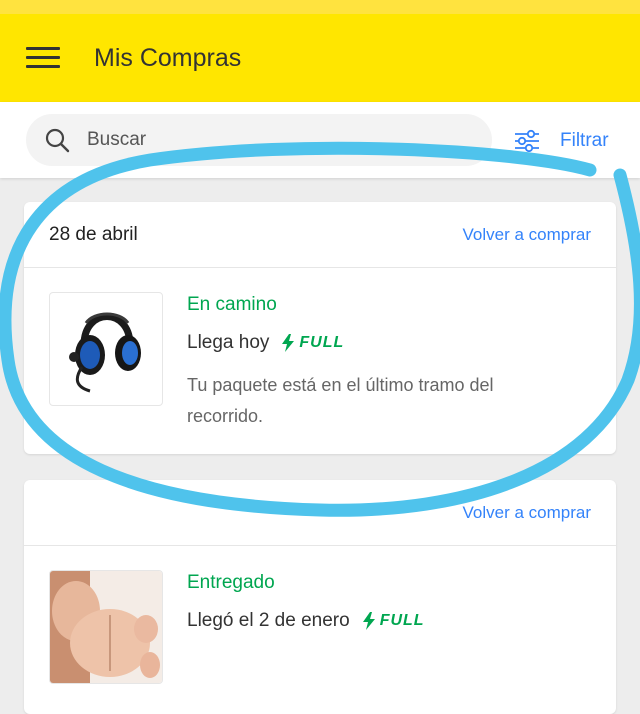  Describe the element at coordinates (228, 342) in the screenshot. I see `delivery-eta: Llega hoy` at that location.